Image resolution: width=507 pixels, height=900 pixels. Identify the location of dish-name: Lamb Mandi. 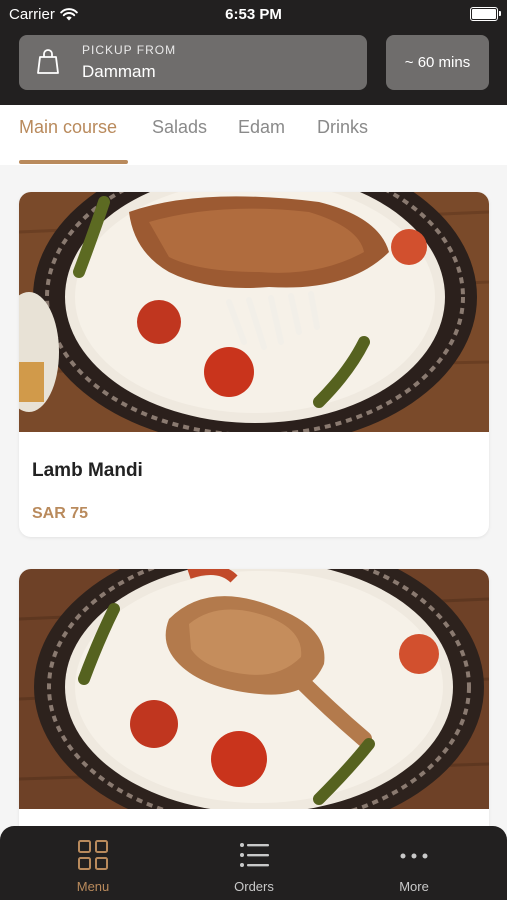
(87, 470).